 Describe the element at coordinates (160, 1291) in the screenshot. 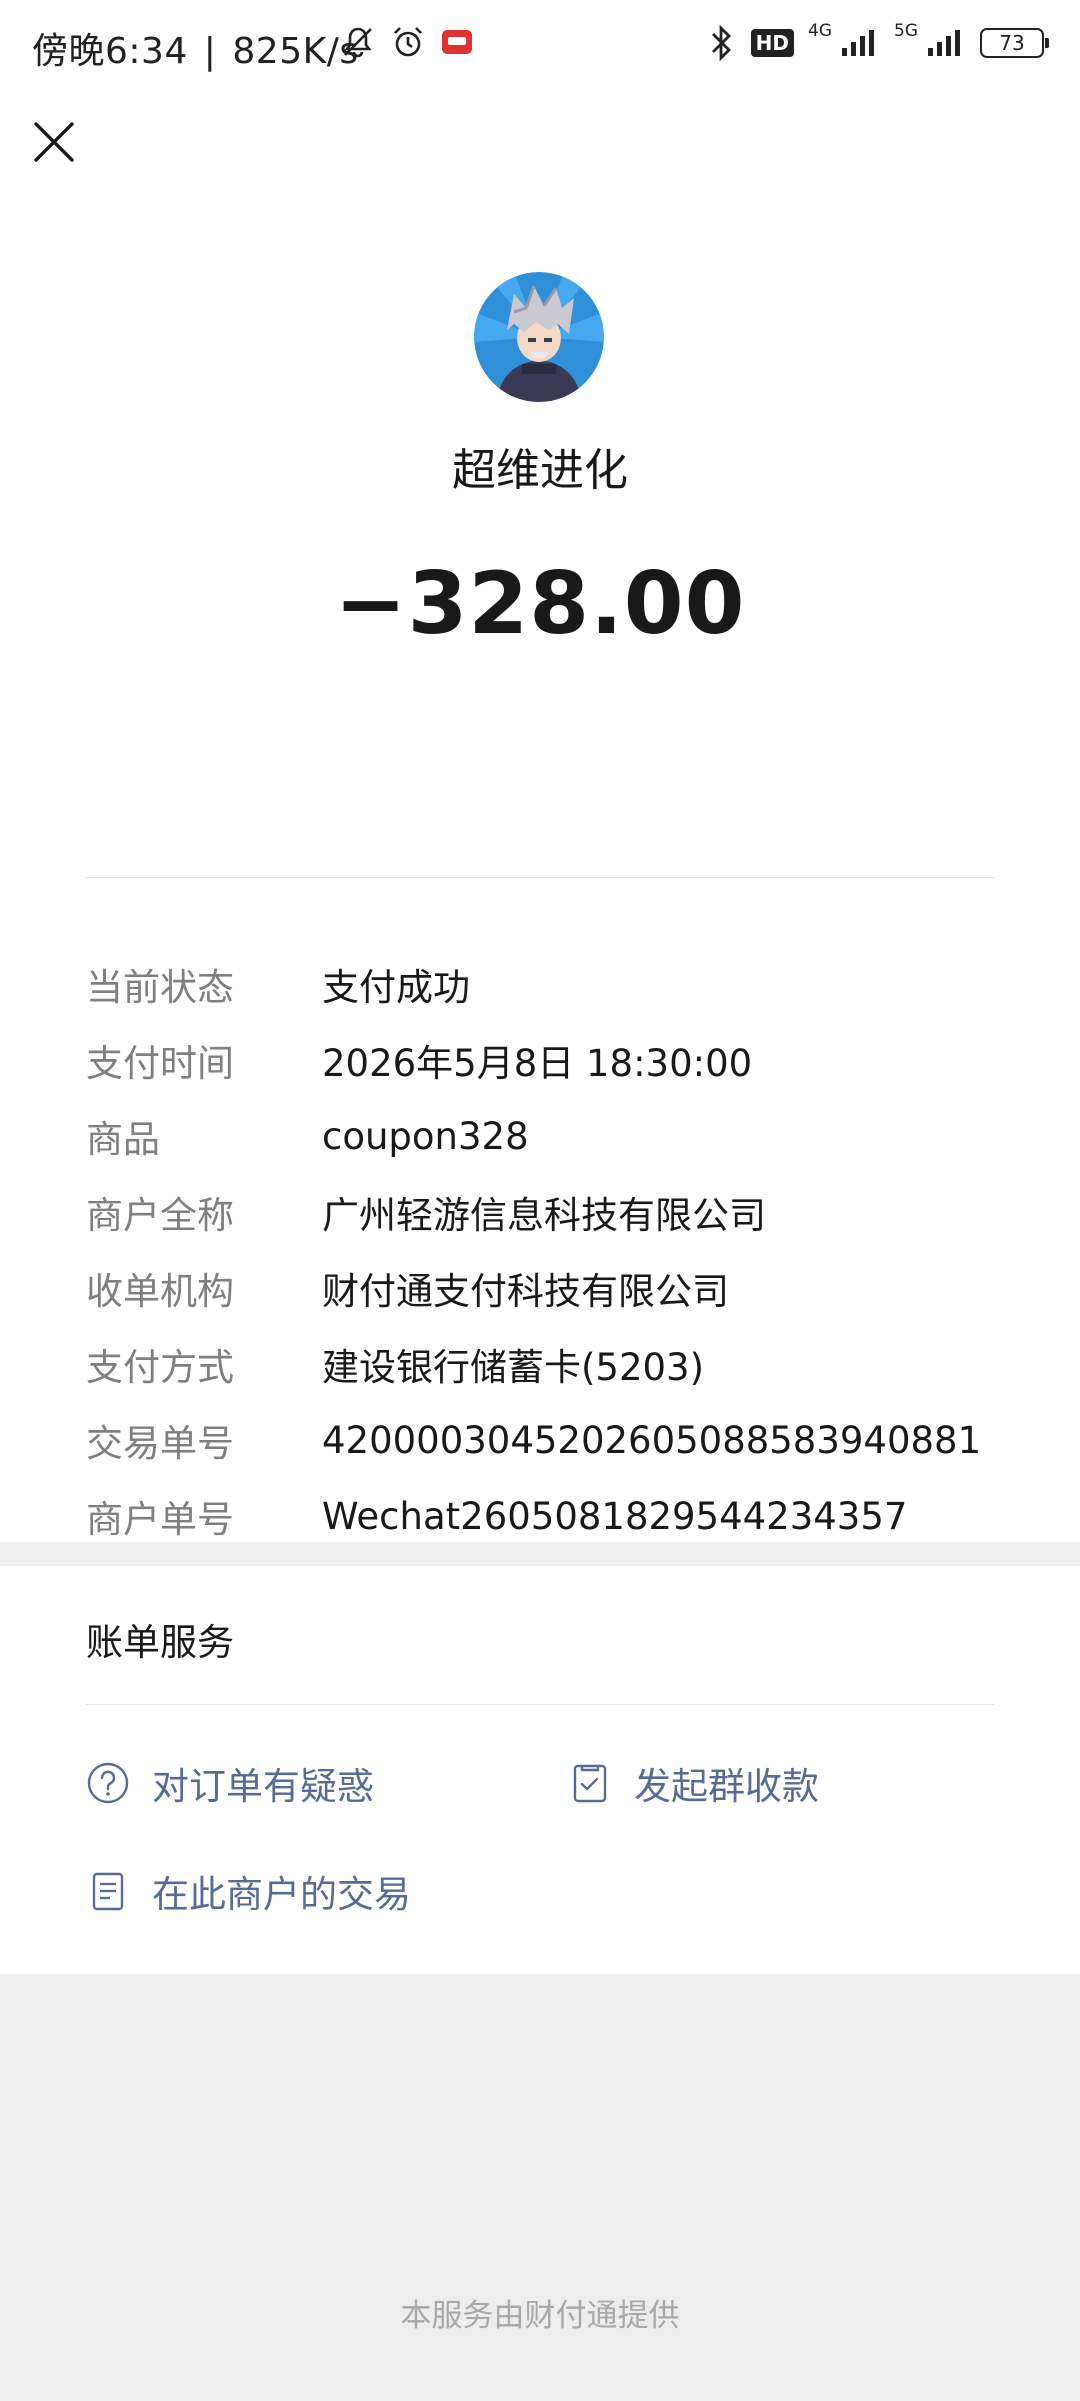

I see `detail-label: 收单机构` at that location.